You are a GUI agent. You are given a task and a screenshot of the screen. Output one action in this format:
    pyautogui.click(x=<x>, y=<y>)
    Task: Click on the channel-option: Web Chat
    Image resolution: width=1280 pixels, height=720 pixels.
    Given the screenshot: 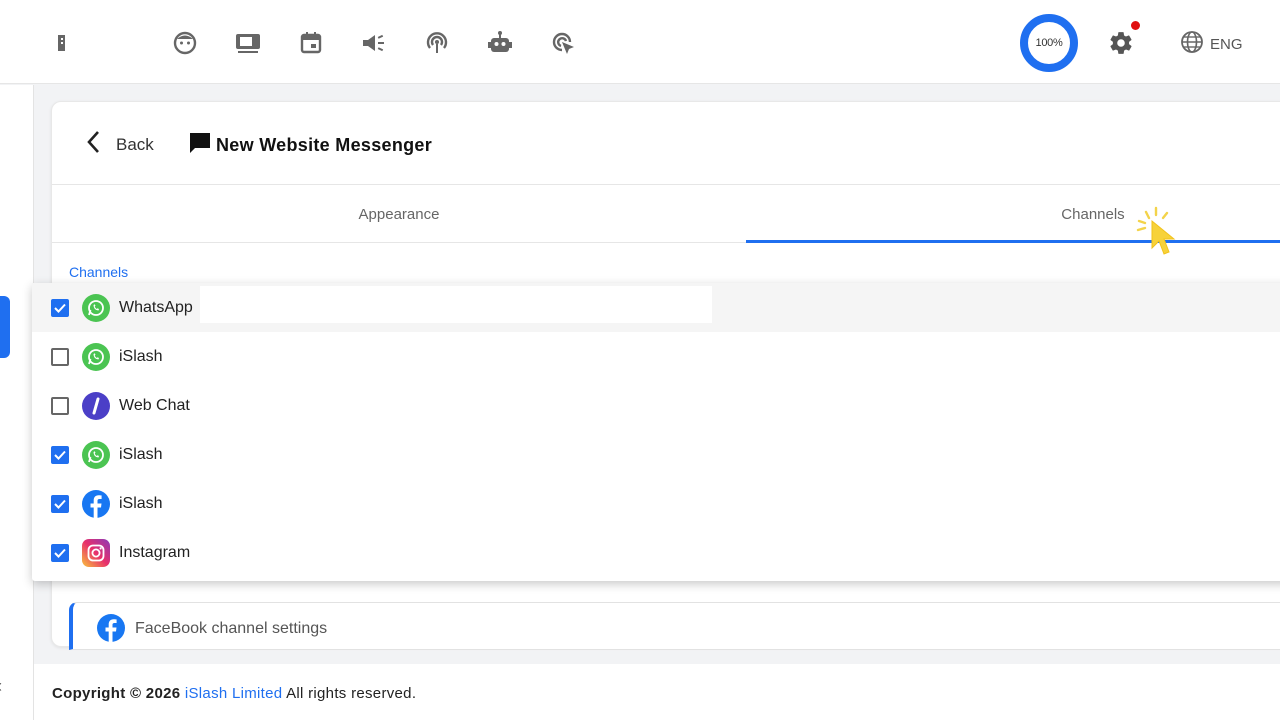 What is the action you would take?
    pyautogui.click(x=656, y=405)
    